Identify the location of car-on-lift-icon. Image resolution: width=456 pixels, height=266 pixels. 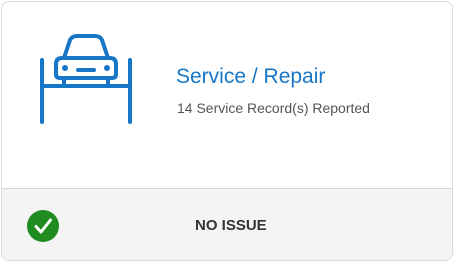
(86, 79).